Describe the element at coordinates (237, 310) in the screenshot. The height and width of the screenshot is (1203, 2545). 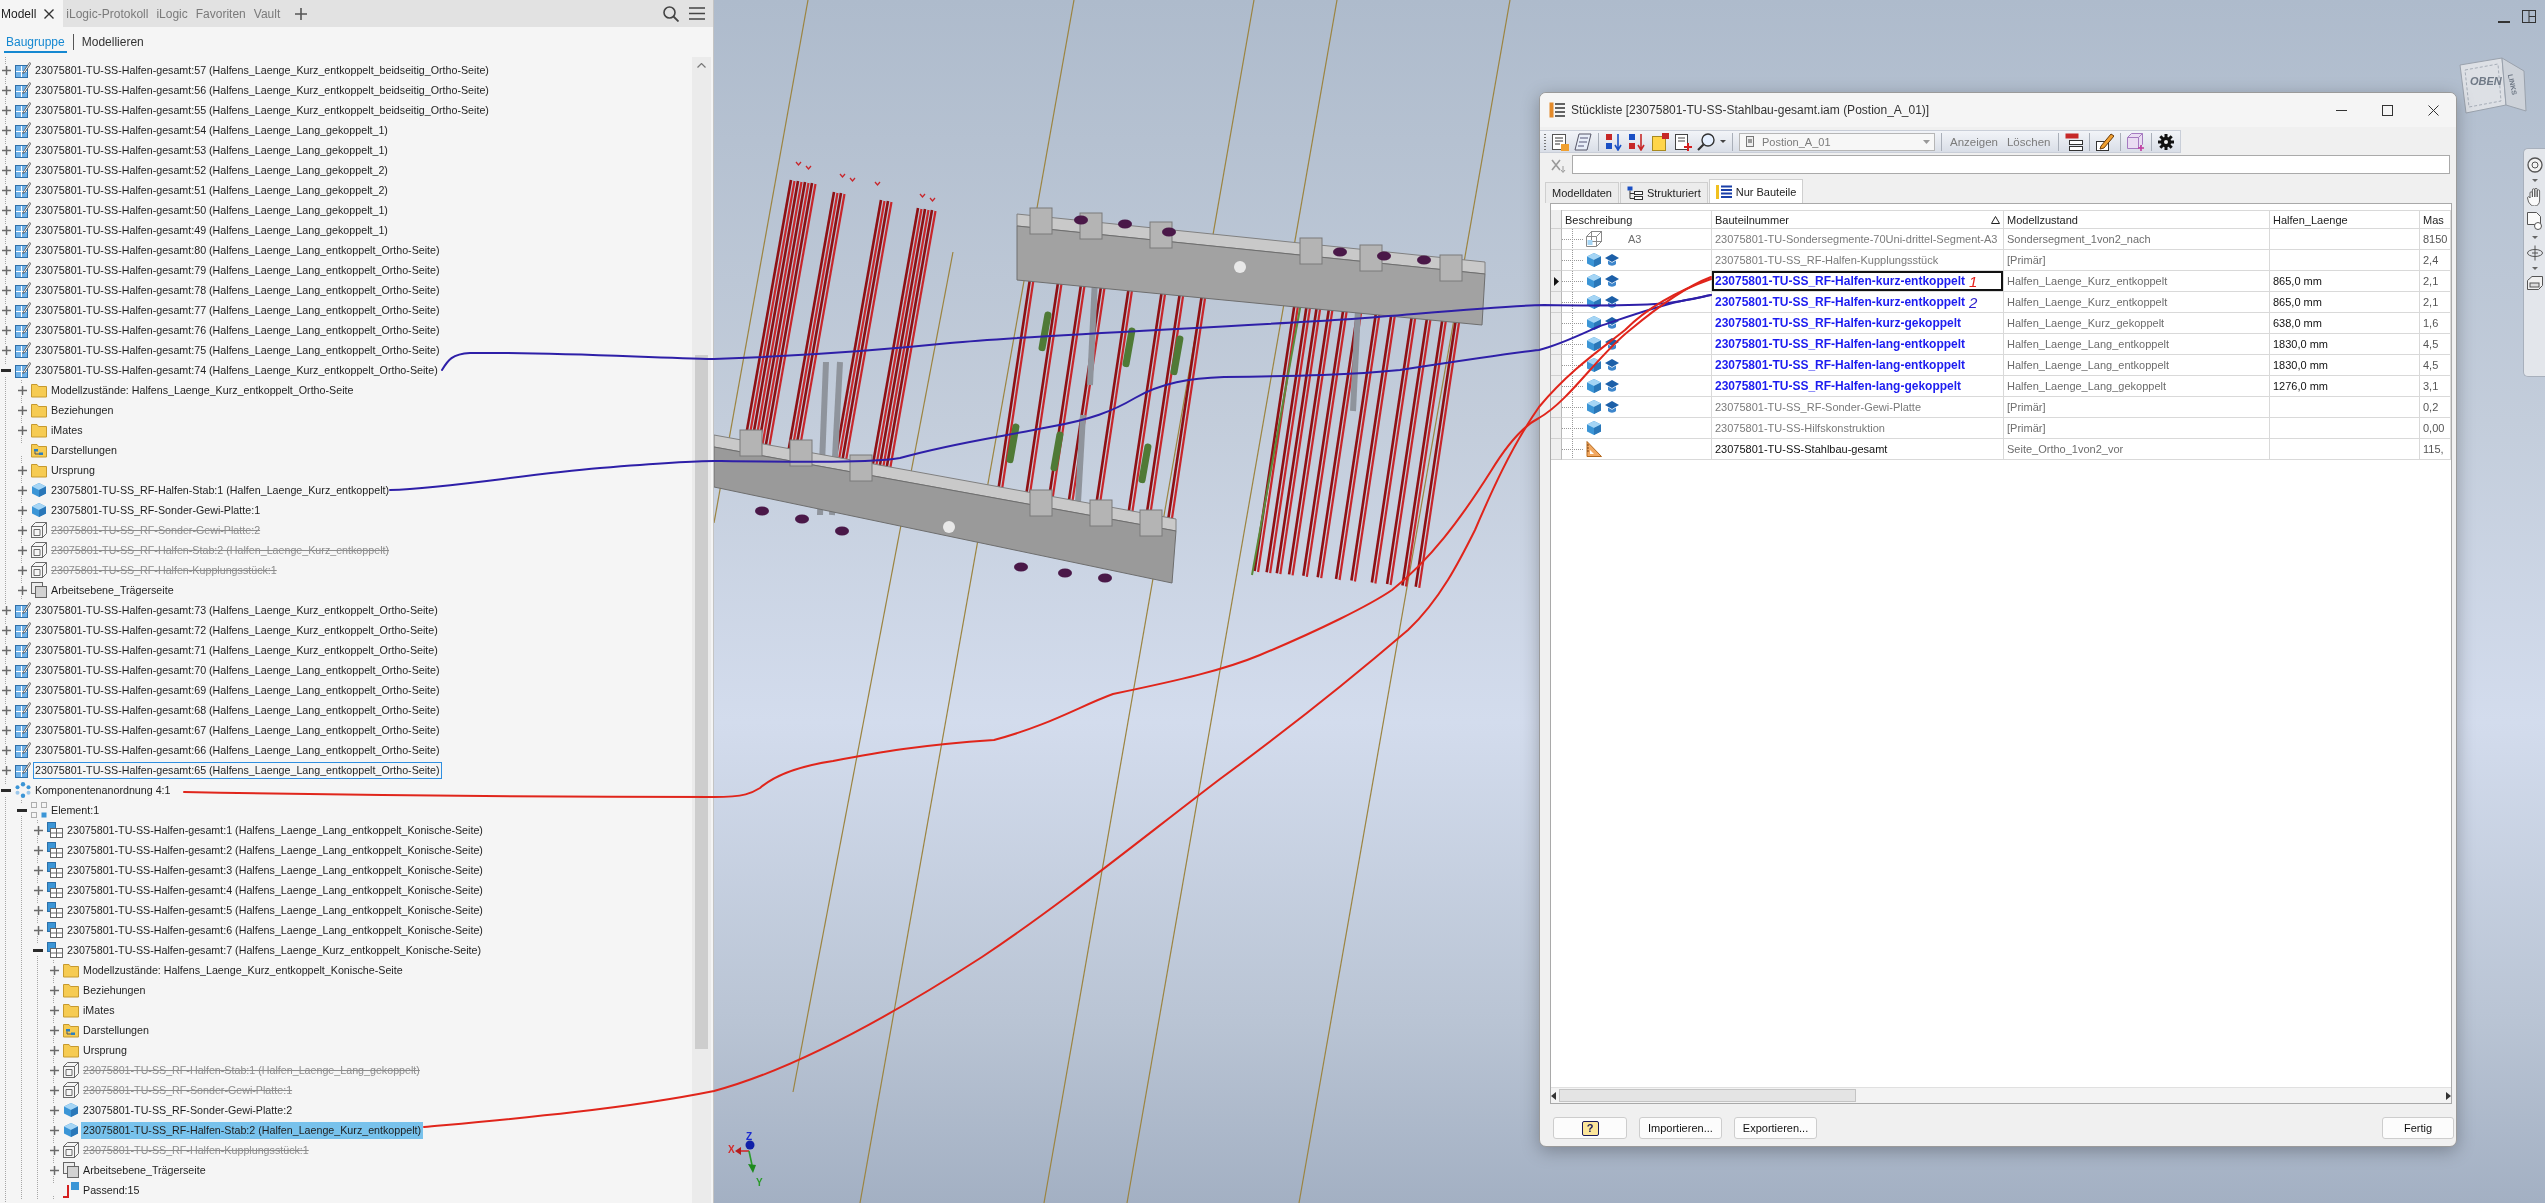
I see `tree-item: 23075801-TU-SS-Halfen-gesamt:77 (Halfens_Laenge_Lang_entkoppelt_Ortho-Seite)` at that location.